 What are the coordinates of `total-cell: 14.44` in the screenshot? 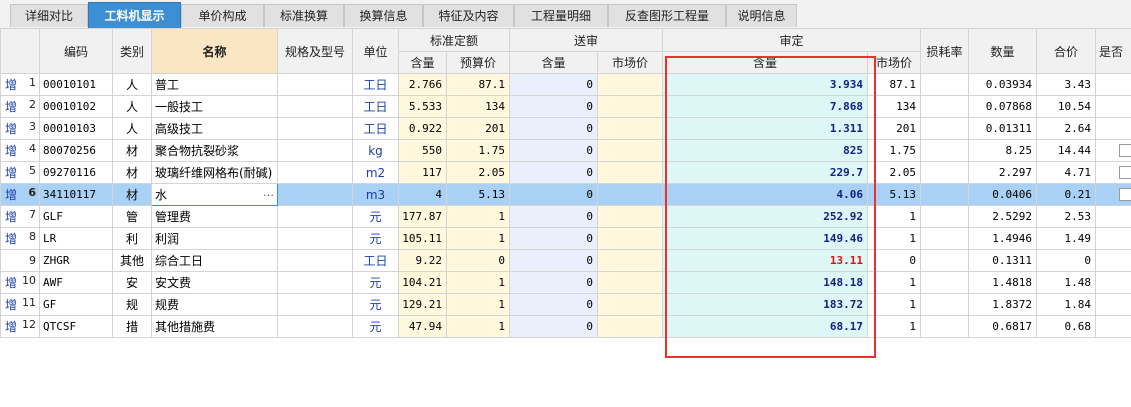 It's located at (1066, 150).